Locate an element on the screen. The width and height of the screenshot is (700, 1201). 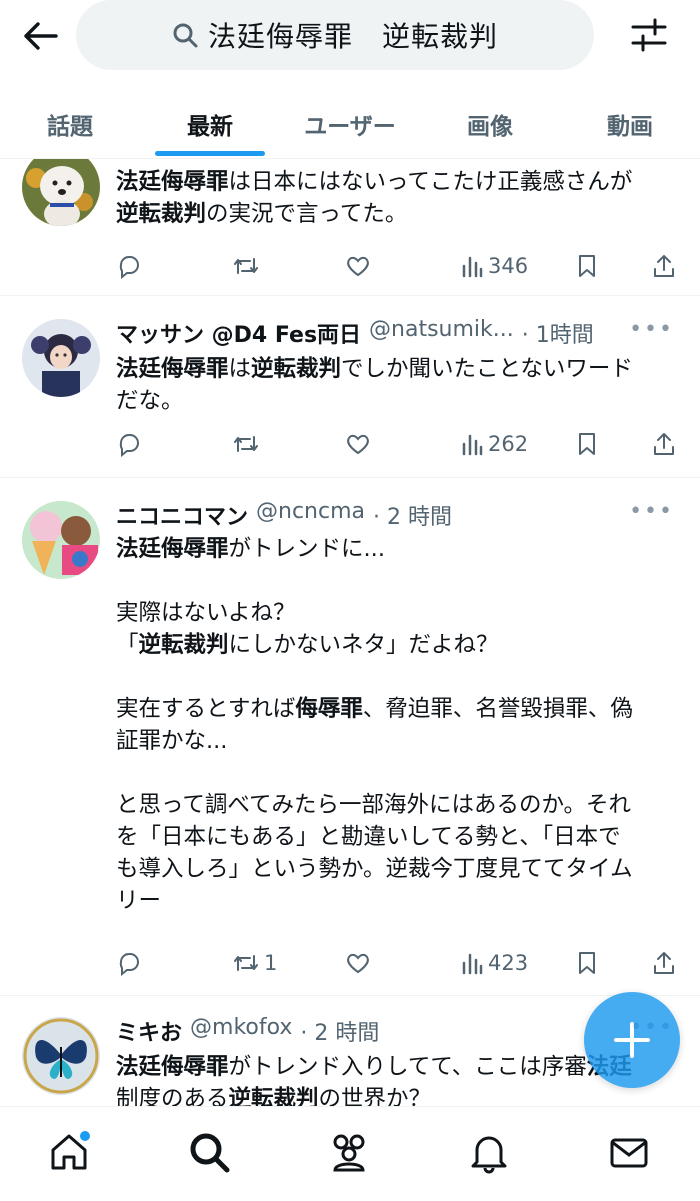
tab-images: 画像 is located at coordinates (490, 124).